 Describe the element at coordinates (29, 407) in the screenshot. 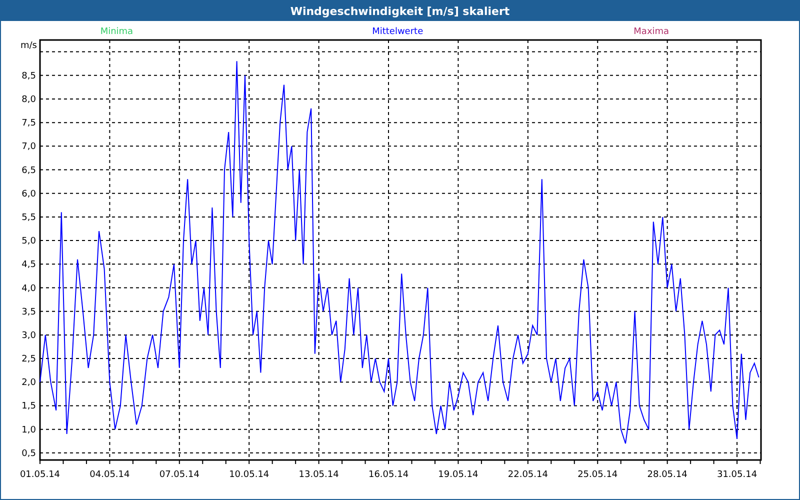

I see `tick-label: 1,5` at that location.